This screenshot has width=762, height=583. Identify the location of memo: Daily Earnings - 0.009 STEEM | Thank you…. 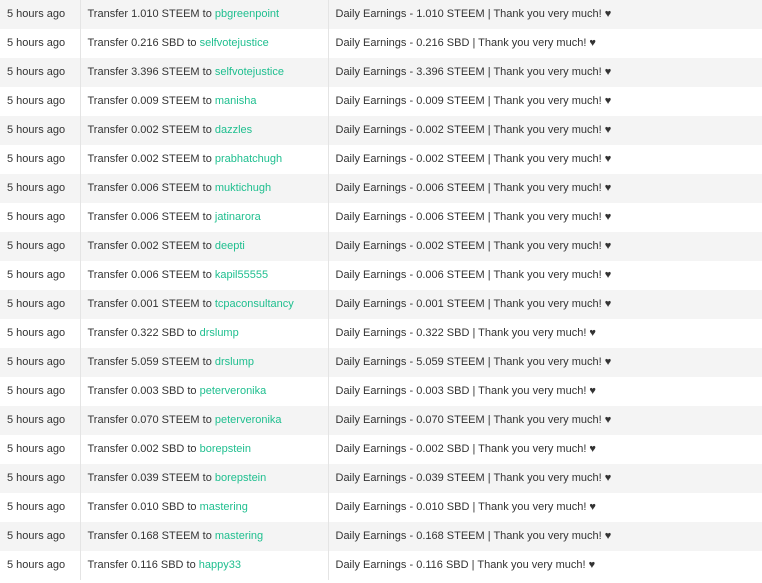
(545, 101).